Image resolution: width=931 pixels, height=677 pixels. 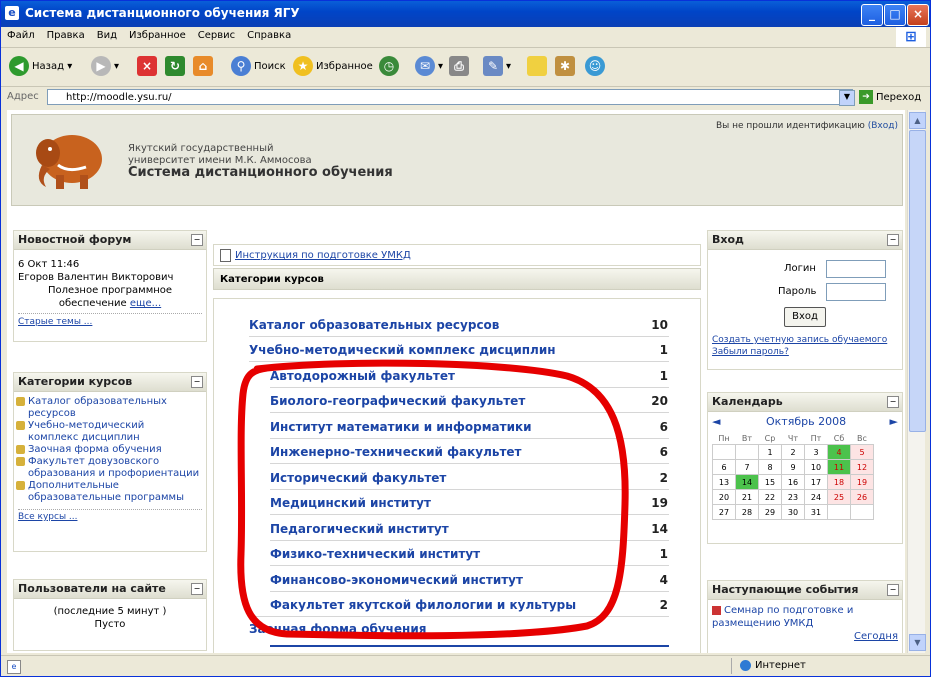 I want to click on header-login-link: (Вход), so click(x=883, y=126).